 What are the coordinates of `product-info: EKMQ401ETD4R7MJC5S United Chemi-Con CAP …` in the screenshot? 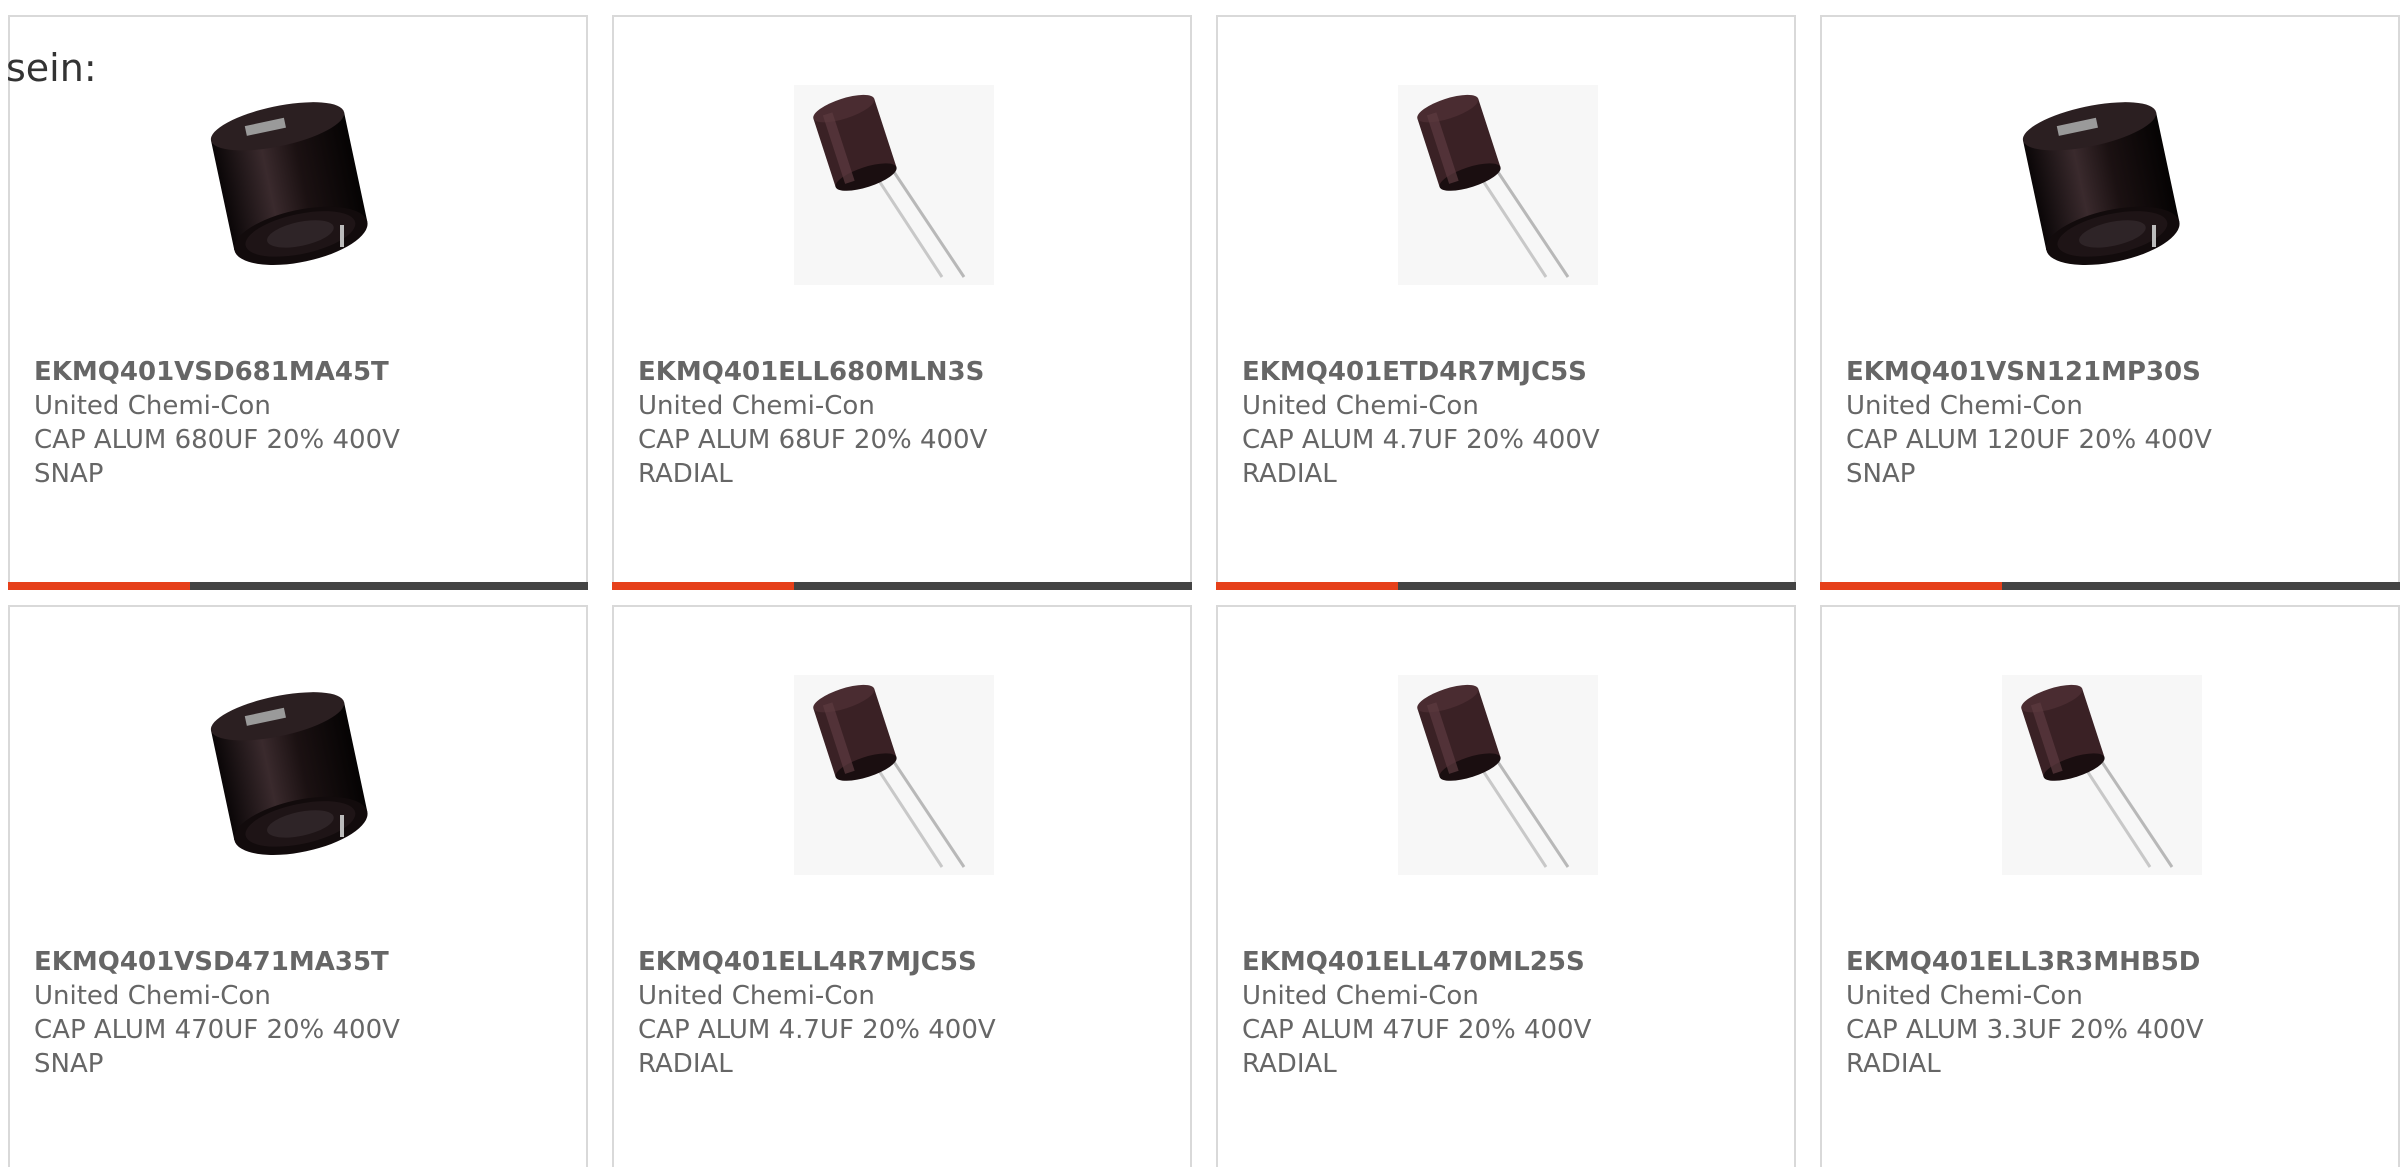 It's located at (1508, 423).